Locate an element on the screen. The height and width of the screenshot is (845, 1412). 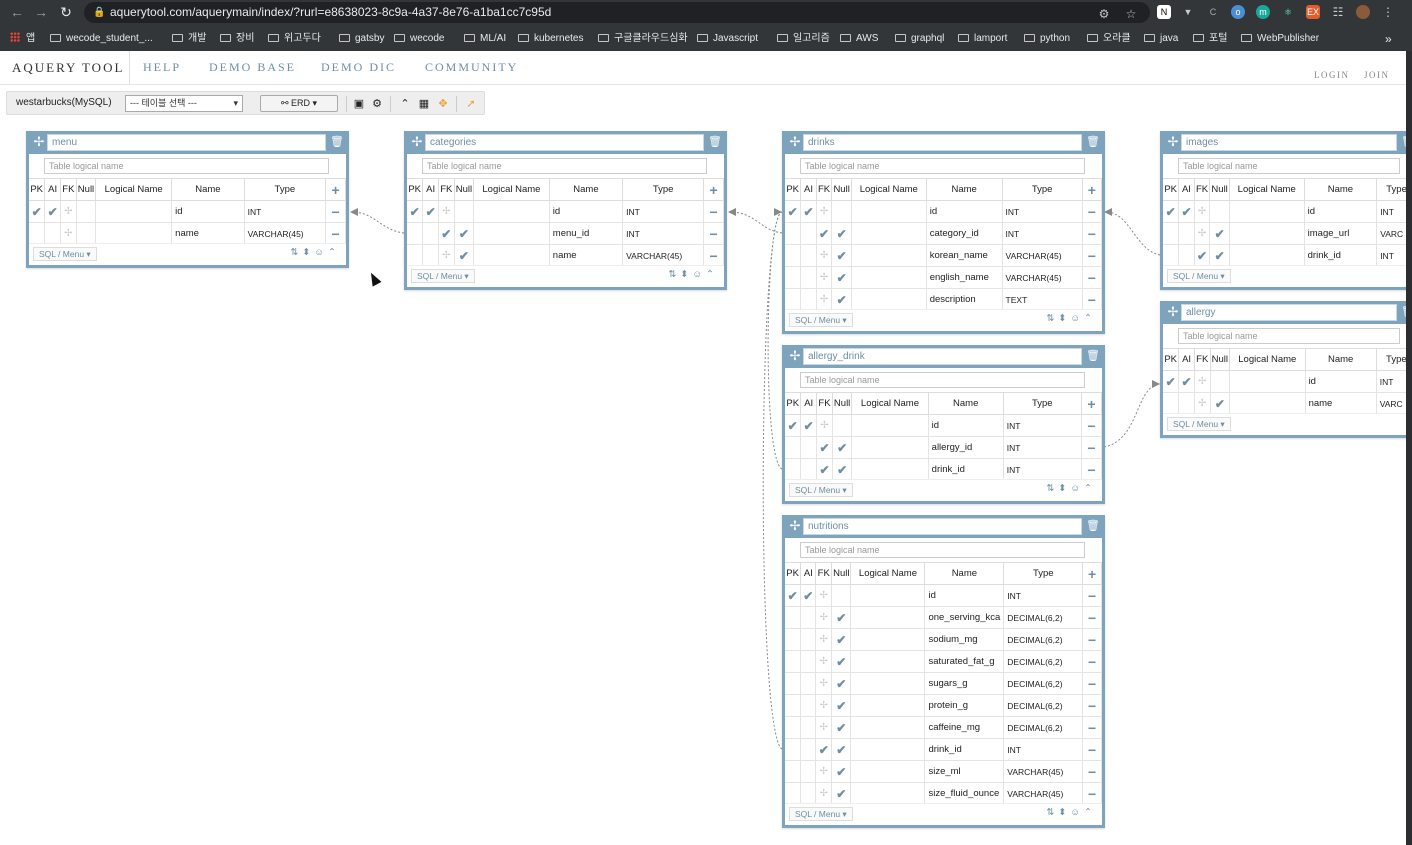
notion-extension-icon: N is located at coordinates (1164, 12).